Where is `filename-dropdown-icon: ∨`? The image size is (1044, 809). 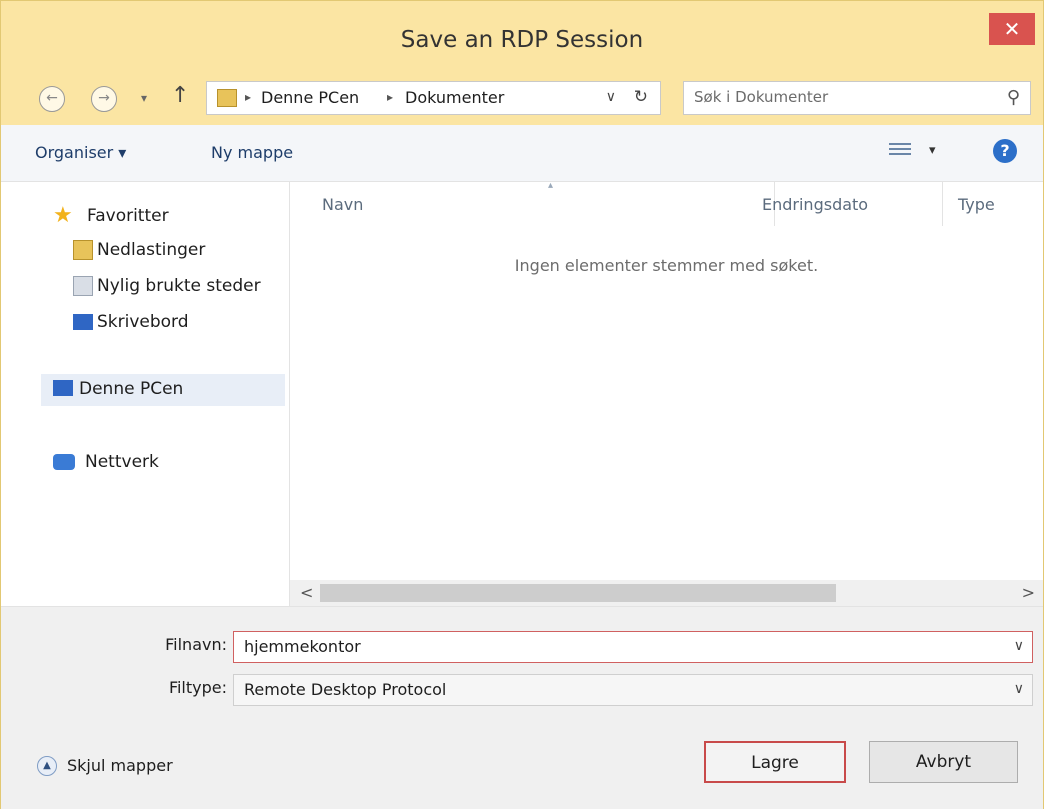 filename-dropdown-icon: ∨ is located at coordinates (1019, 646).